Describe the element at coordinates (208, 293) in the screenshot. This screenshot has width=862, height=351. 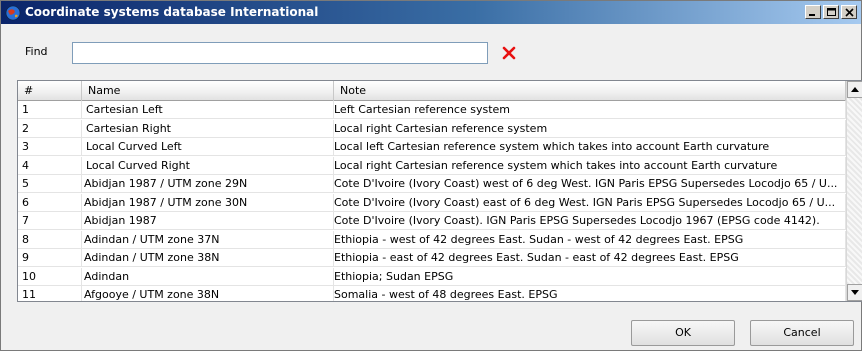
I see `row-name: Afgooye / UTM zone 38N` at that location.